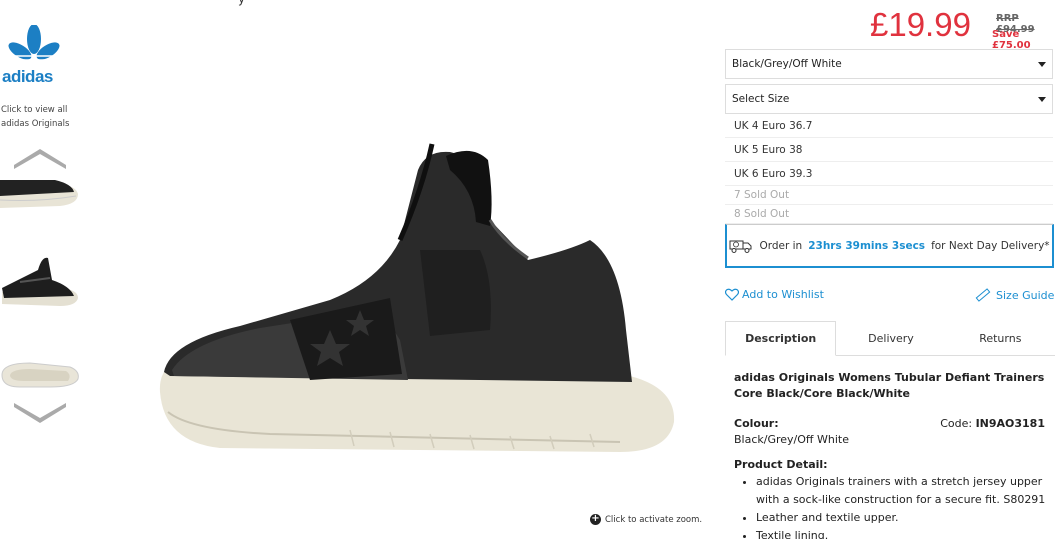 The height and width of the screenshot is (539, 1055). Describe the element at coordinates (241, 3) in the screenshot. I see `page-title-partial: y` at that location.